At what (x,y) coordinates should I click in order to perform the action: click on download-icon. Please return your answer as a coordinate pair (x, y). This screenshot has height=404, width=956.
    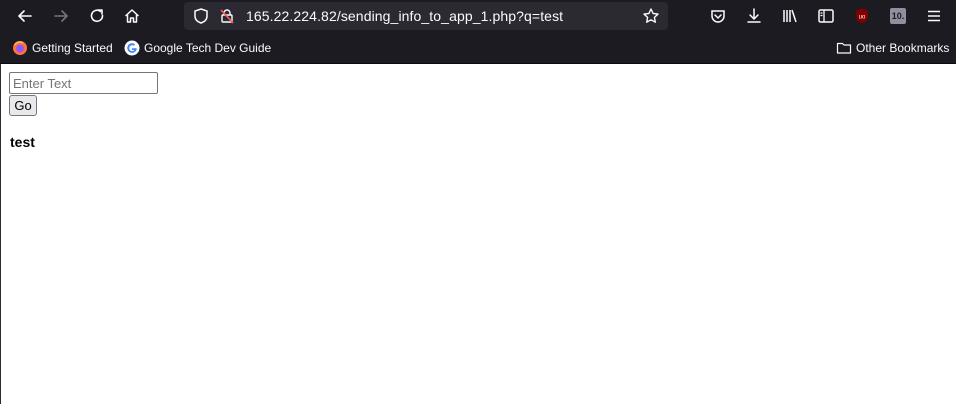
    Looking at the image, I should click on (754, 15).